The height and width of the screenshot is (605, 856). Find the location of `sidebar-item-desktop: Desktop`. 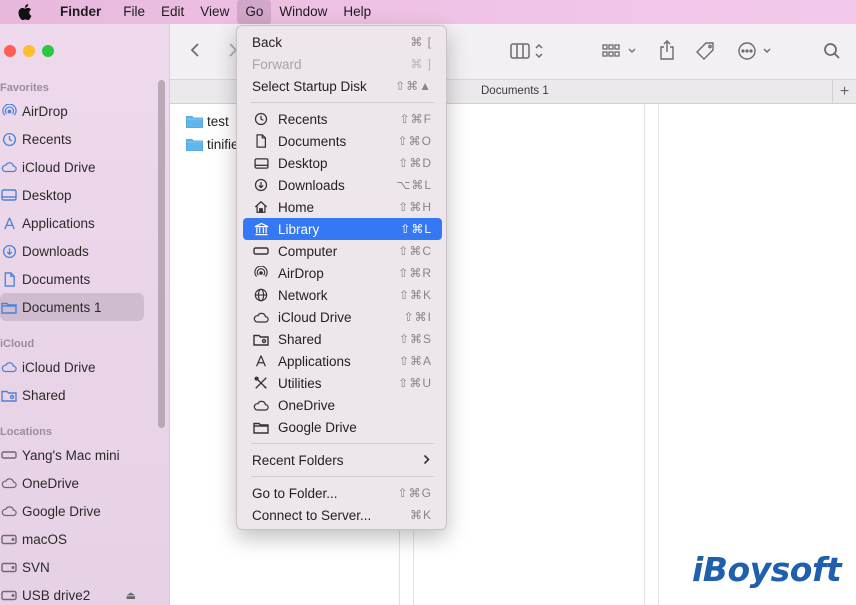

sidebar-item-desktop: Desktop is located at coordinates (72, 195).